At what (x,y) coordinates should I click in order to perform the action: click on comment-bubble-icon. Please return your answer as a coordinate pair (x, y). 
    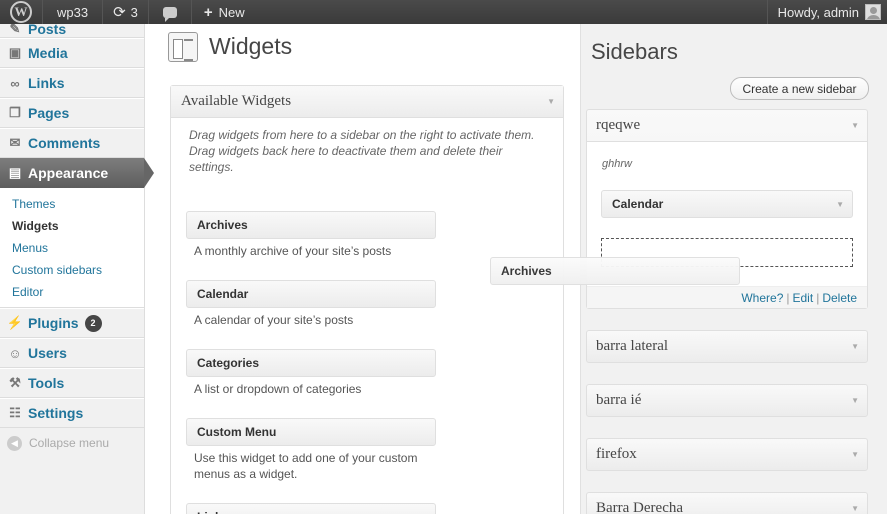
    Looking at the image, I should click on (169, 14).